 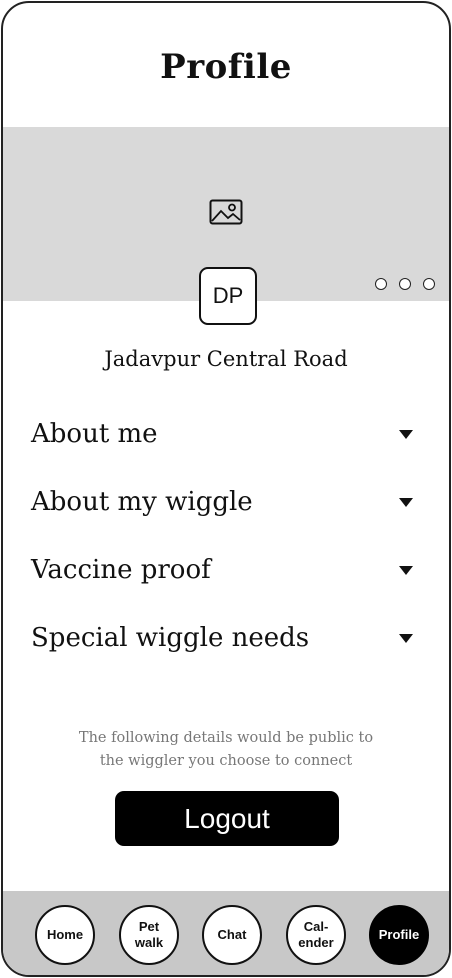 What do you see at coordinates (149, 935) in the screenshot?
I see `nav-pet-walk-button: Pet walk` at bounding box center [149, 935].